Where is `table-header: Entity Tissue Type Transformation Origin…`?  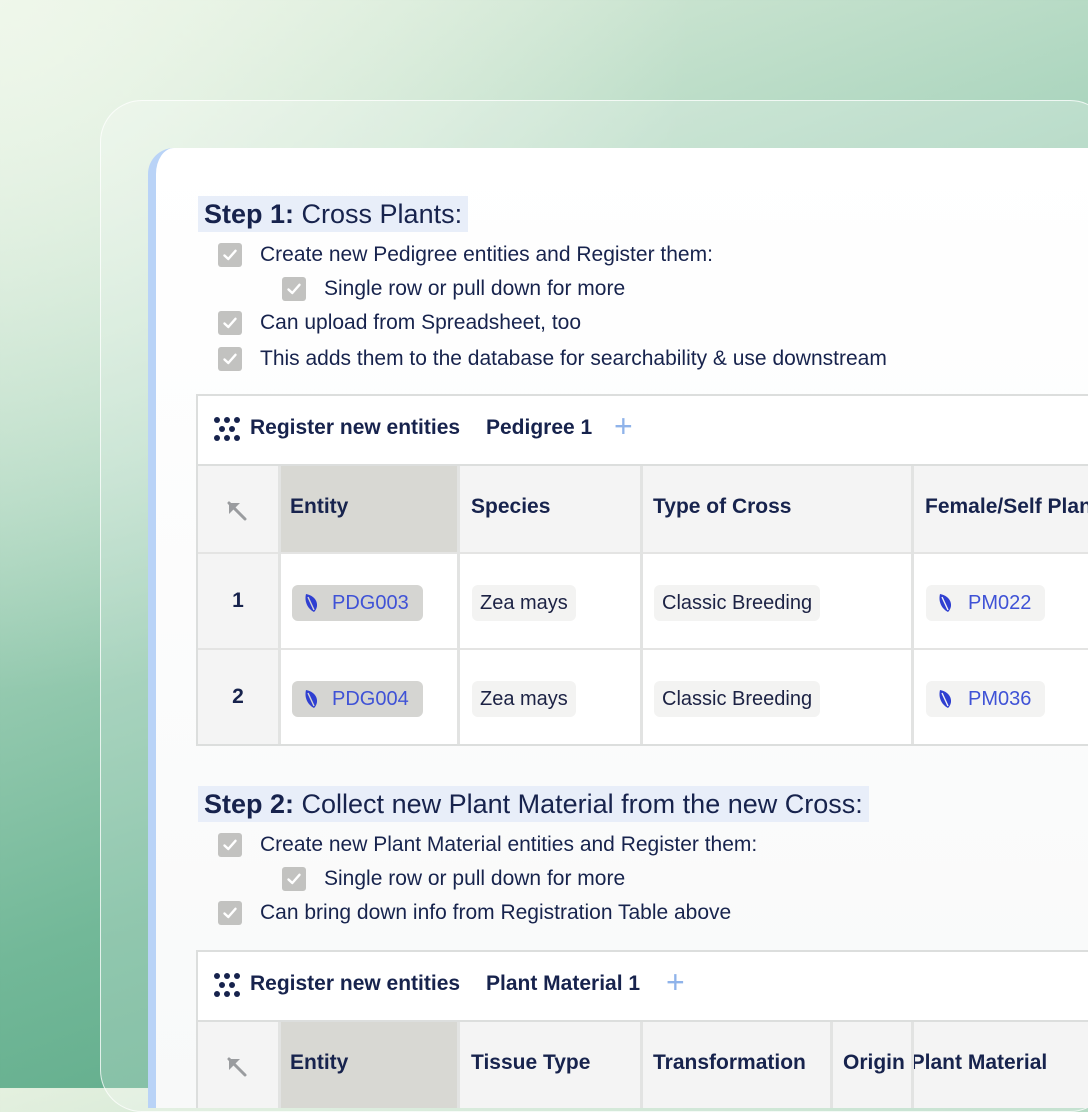 table-header: Entity Tissue Type Transformation Origin… is located at coordinates (643, 1065).